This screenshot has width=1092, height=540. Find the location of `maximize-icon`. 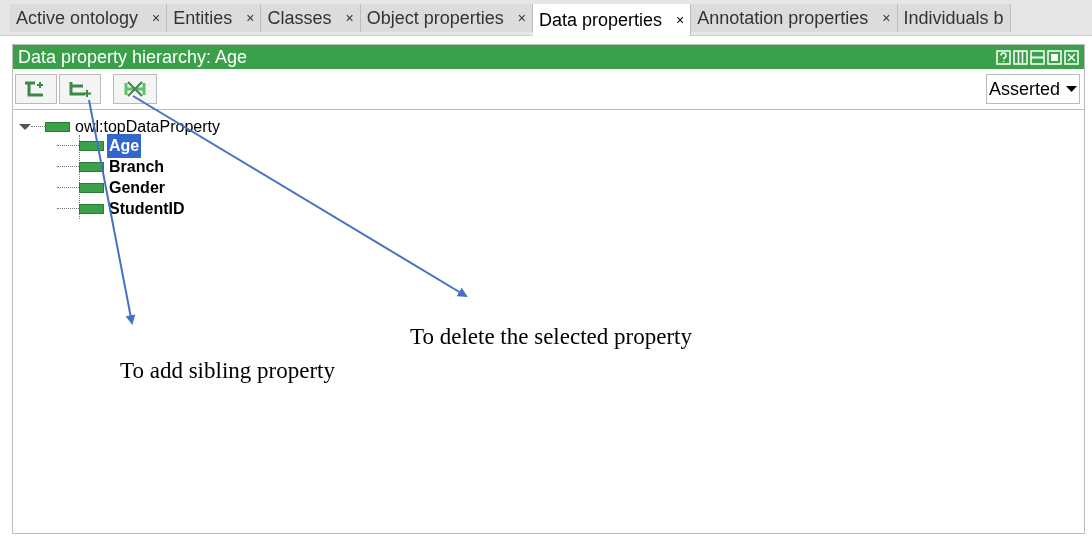

maximize-icon is located at coordinates (1054, 57).